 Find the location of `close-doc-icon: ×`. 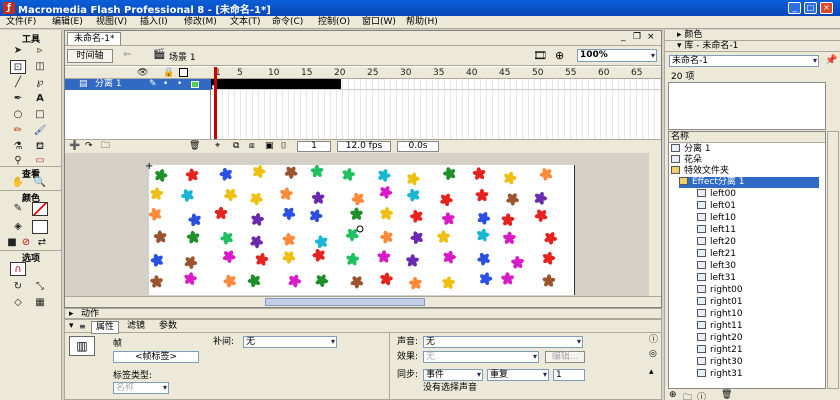

close-doc-icon: × is located at coordinates (651, 37).